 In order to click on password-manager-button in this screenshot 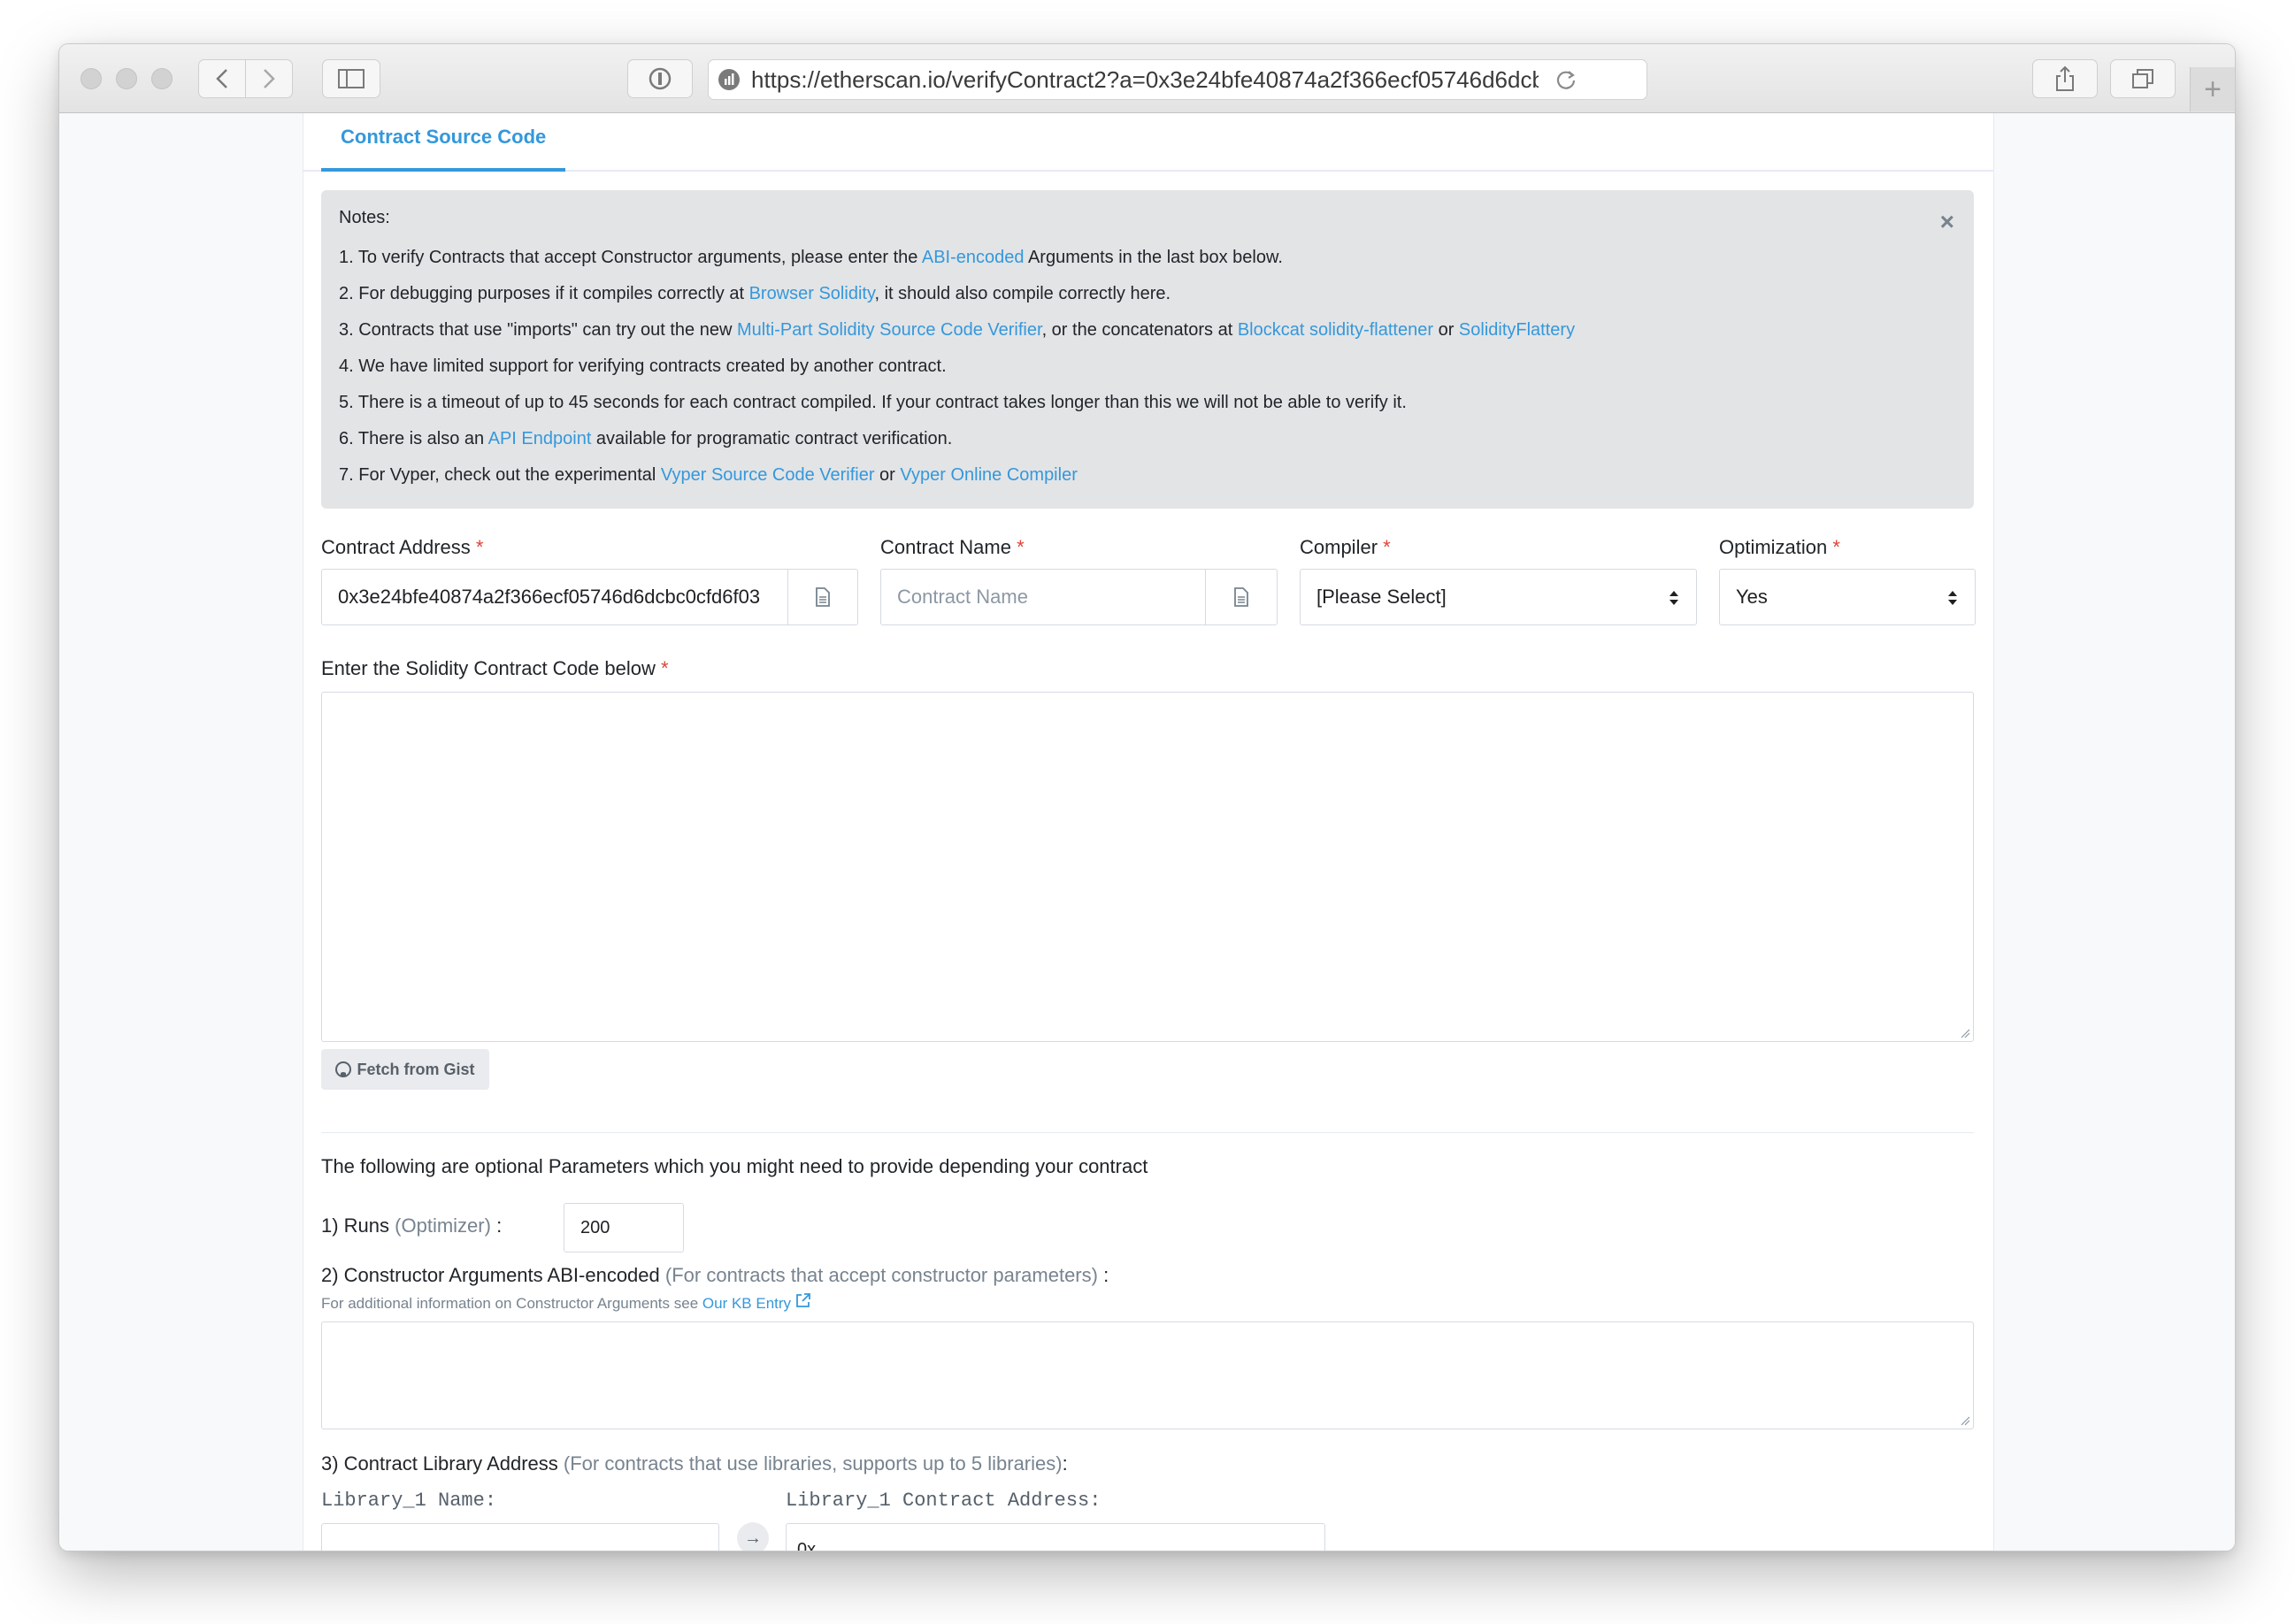, I will do `click(660, 78)`.